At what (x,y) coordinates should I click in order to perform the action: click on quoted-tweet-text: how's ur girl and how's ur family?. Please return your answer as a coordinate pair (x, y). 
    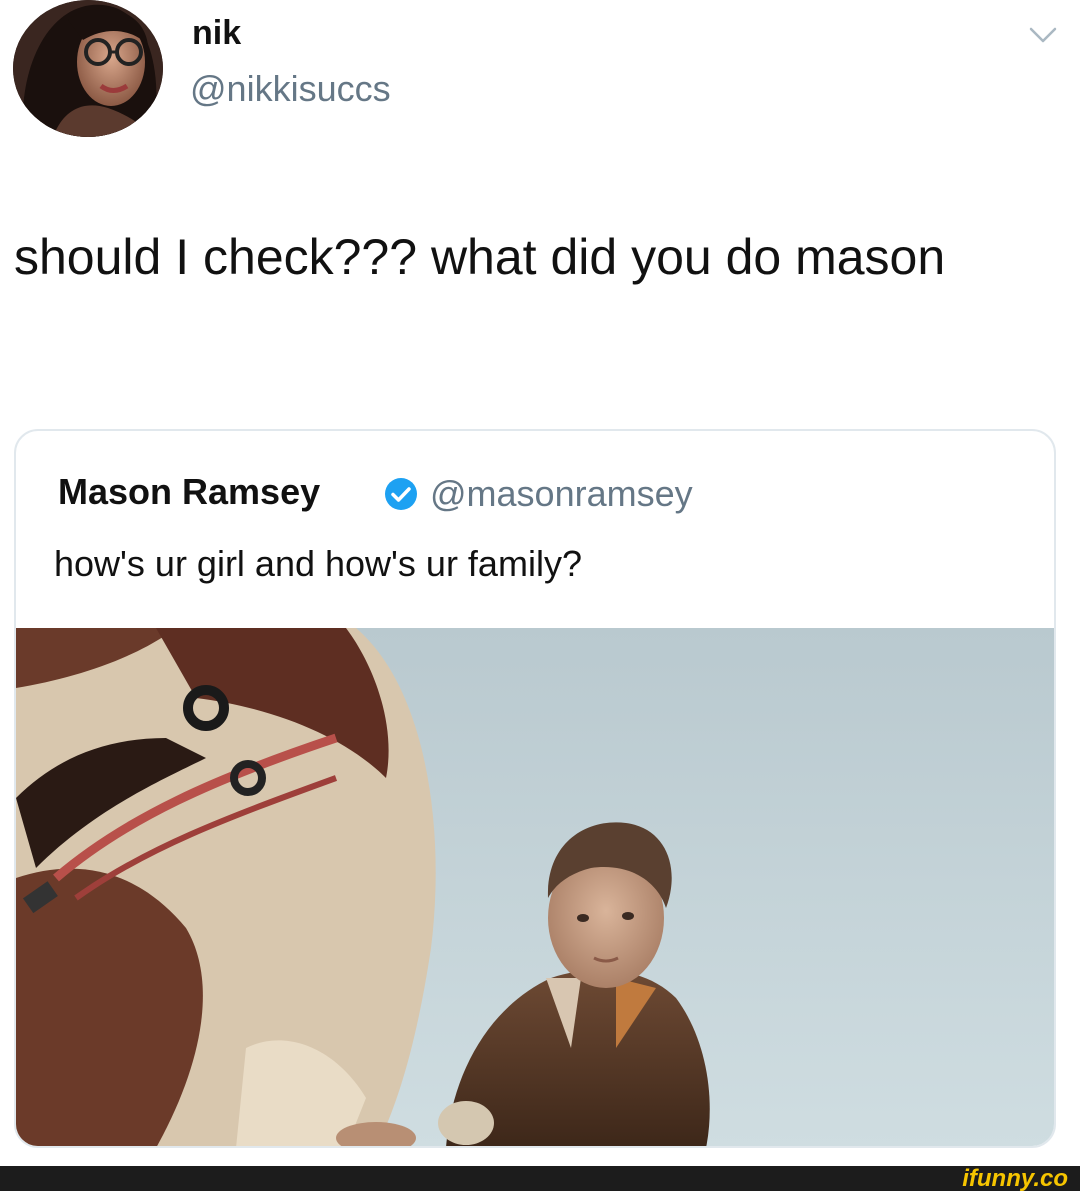
    Looking at the image, I should click on (318, 563).